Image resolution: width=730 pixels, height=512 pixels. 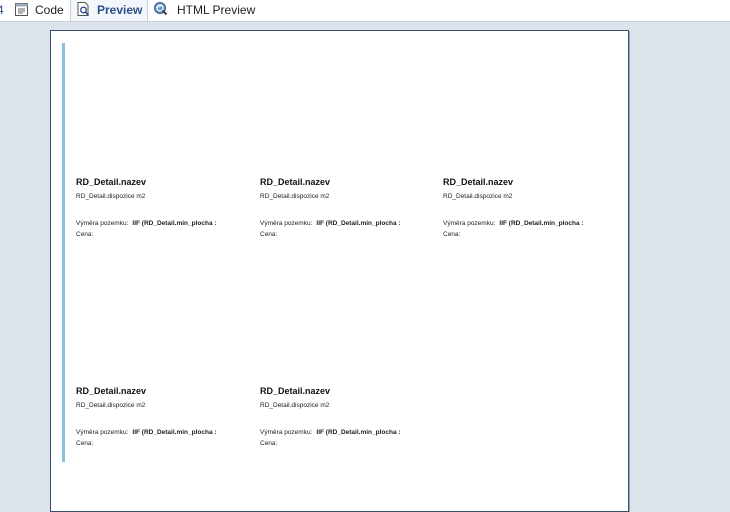 What do you see at coordinates (63, 252) in the screenshot?
I see `band-indicator-rule` at bounding box center [63, 252].